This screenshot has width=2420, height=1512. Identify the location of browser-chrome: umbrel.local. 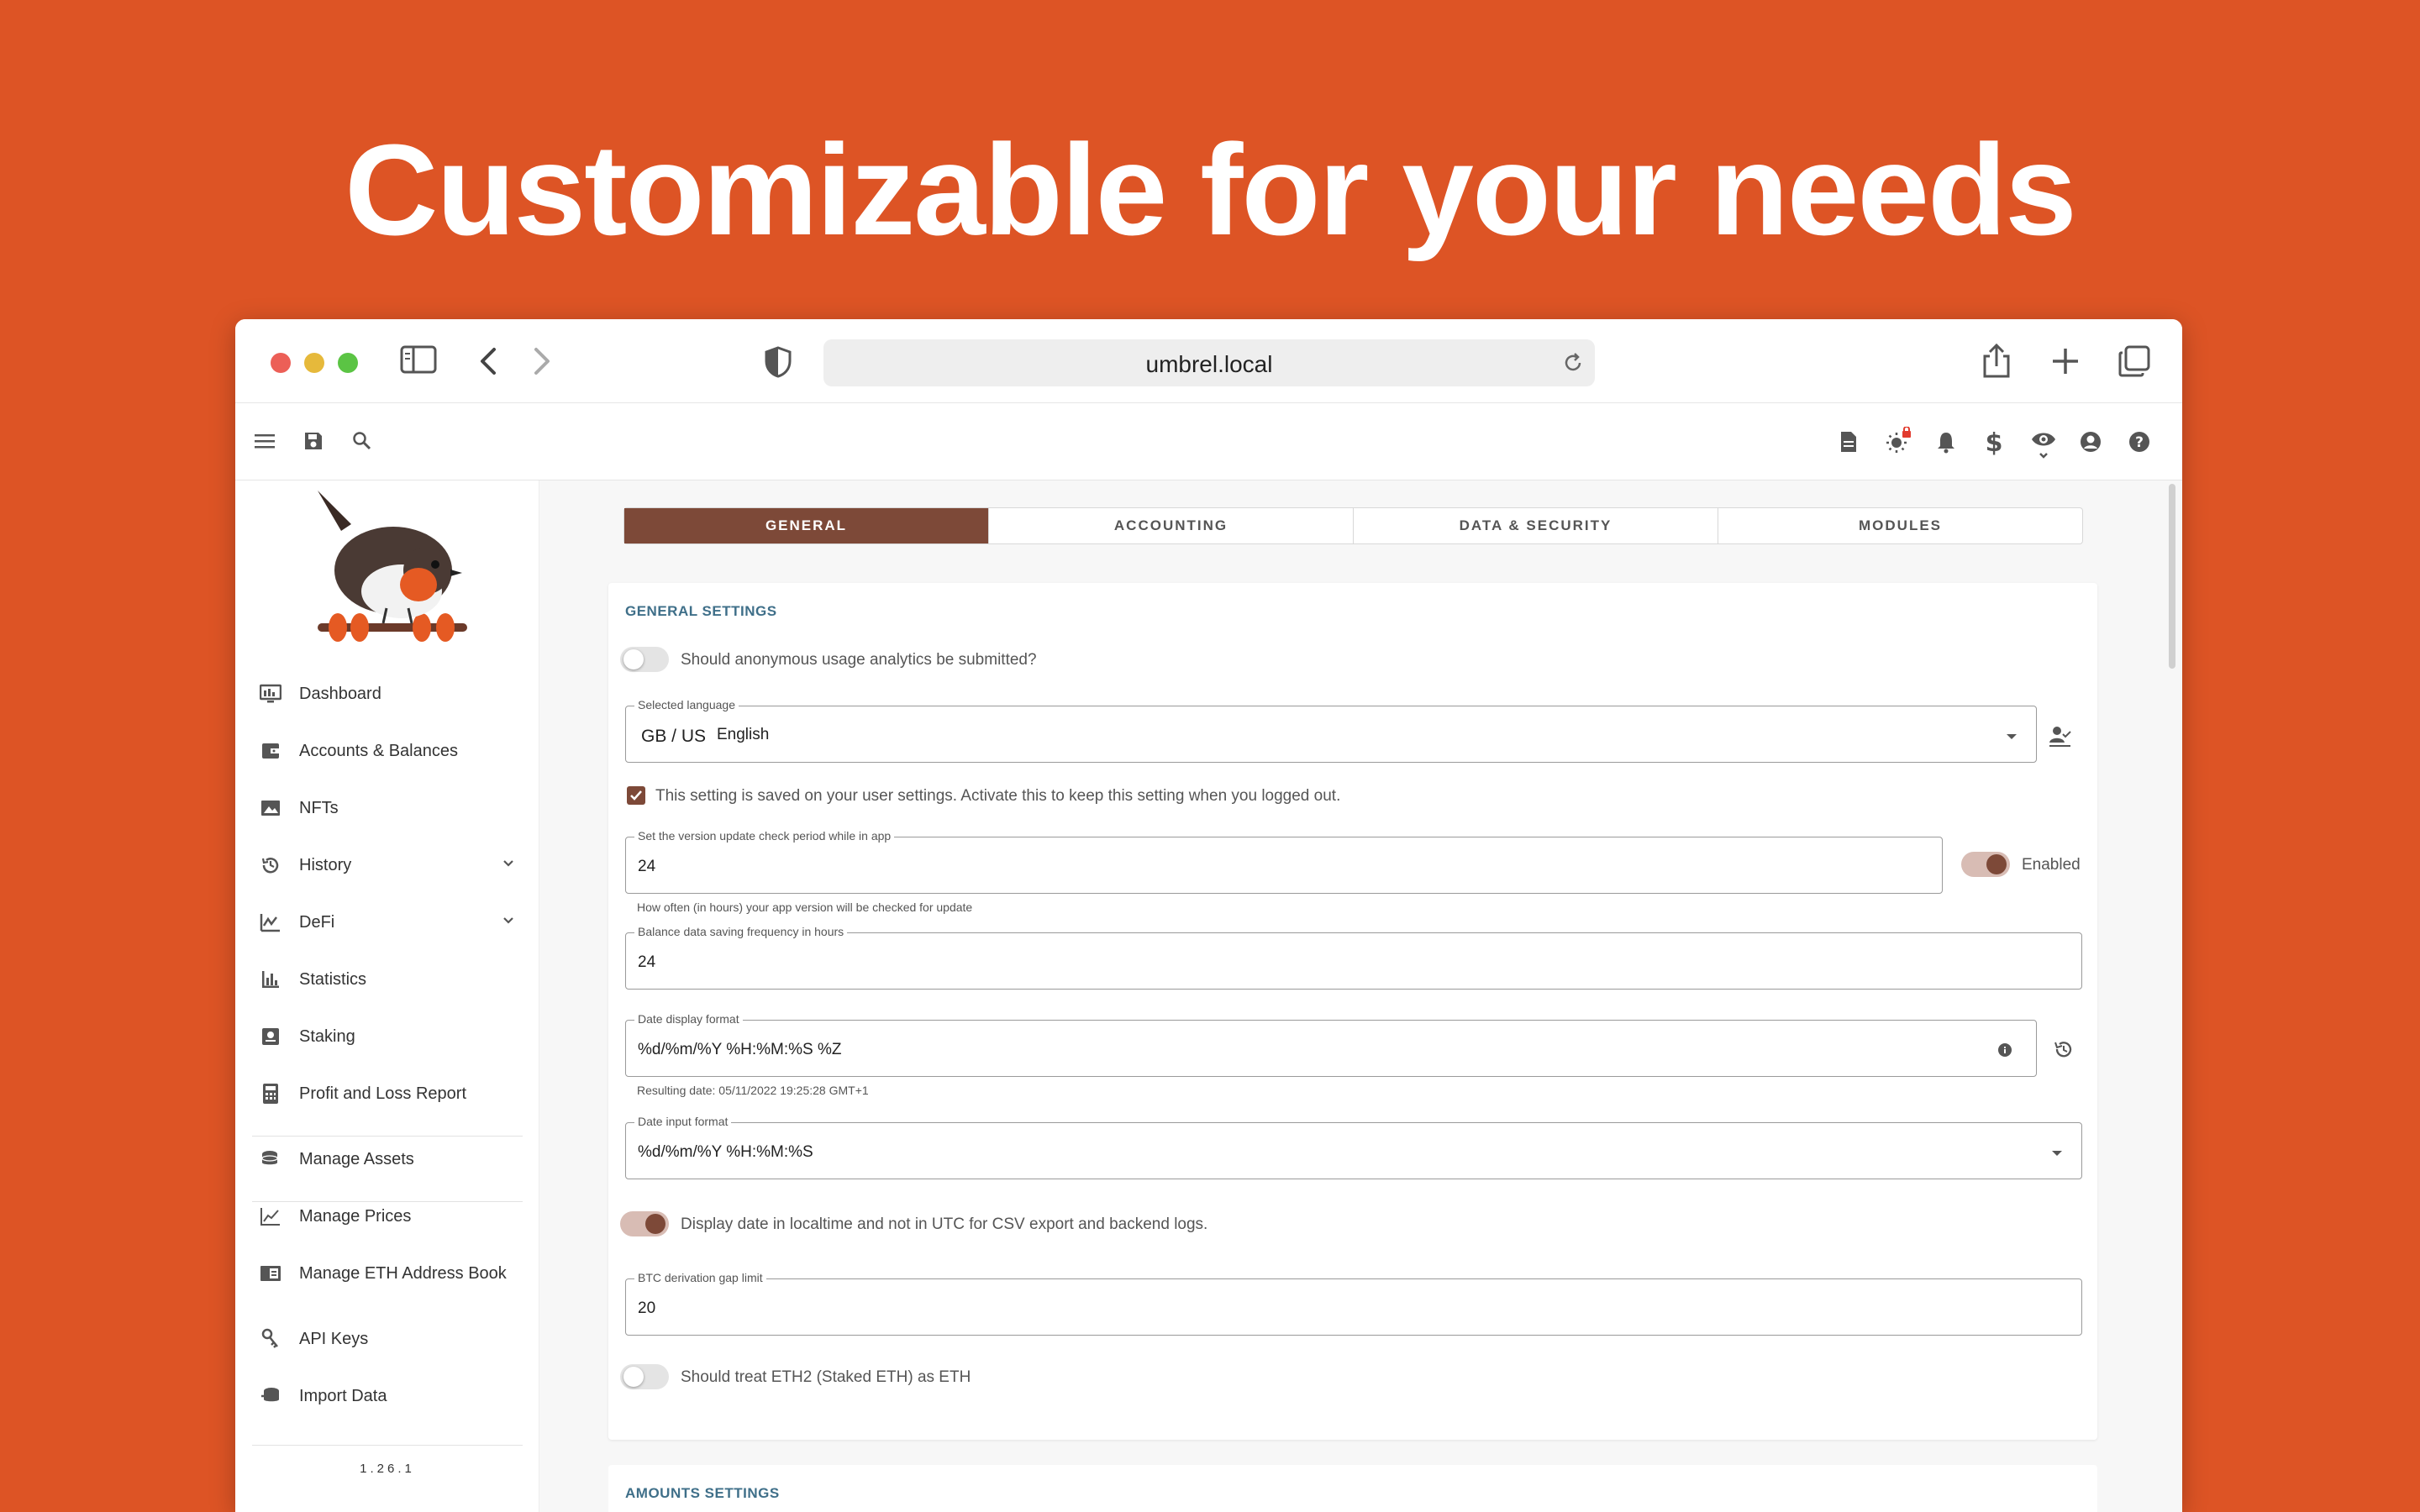
(1208, 361).